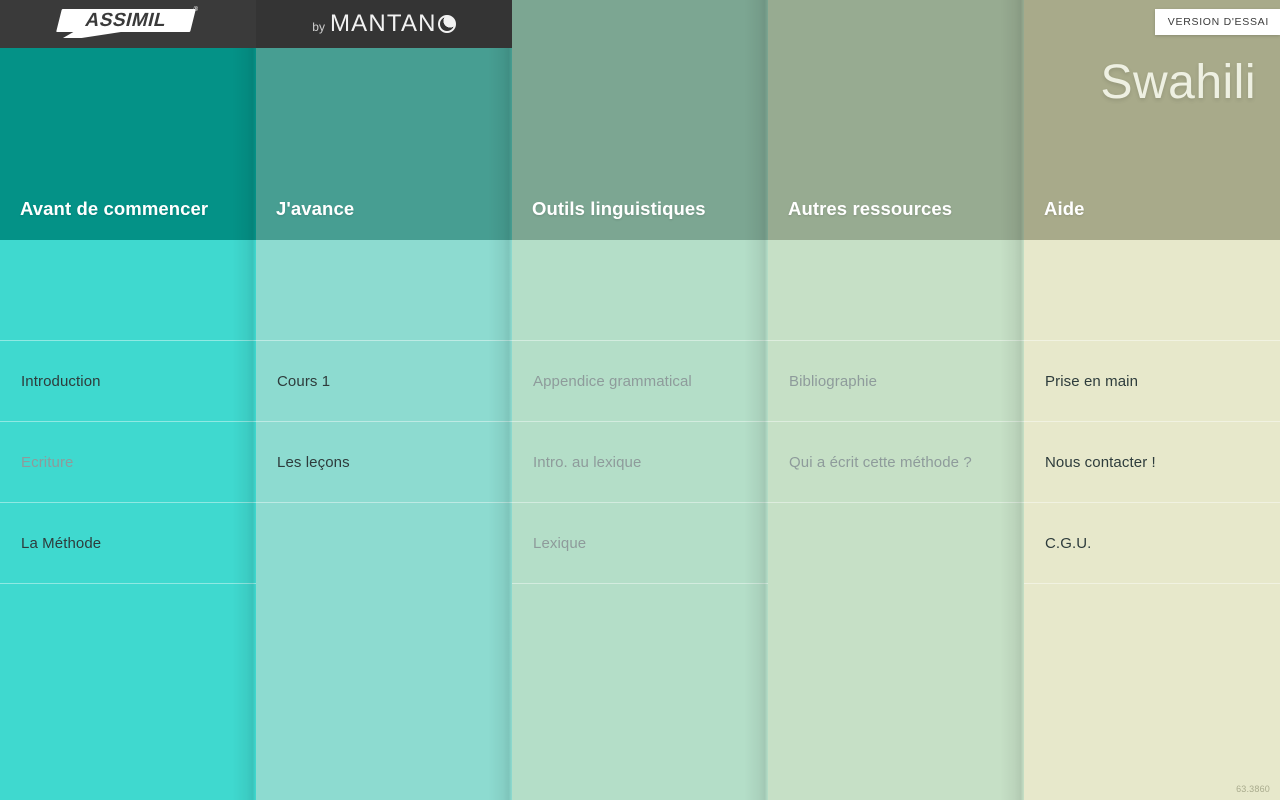  I want to click on column-header-label: Aide, so click(1064, 208).